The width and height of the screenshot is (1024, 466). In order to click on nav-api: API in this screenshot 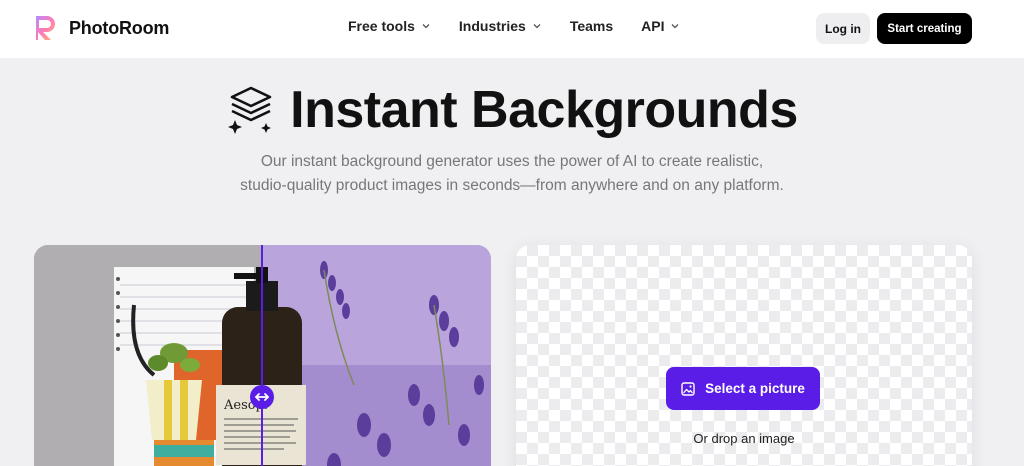, I will do `click(660, 26)`.